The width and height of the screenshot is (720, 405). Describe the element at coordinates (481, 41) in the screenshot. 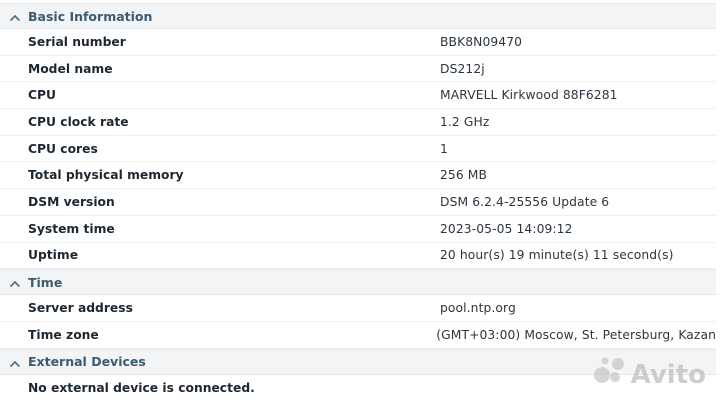

I see `row-value: BBK8N09470` at that location.